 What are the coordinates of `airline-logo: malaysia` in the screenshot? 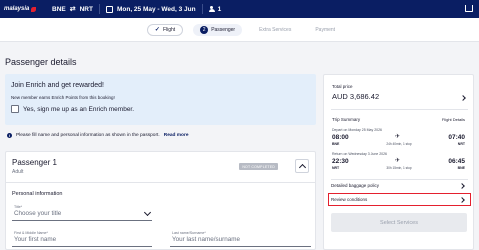 It's located at (22, 9).